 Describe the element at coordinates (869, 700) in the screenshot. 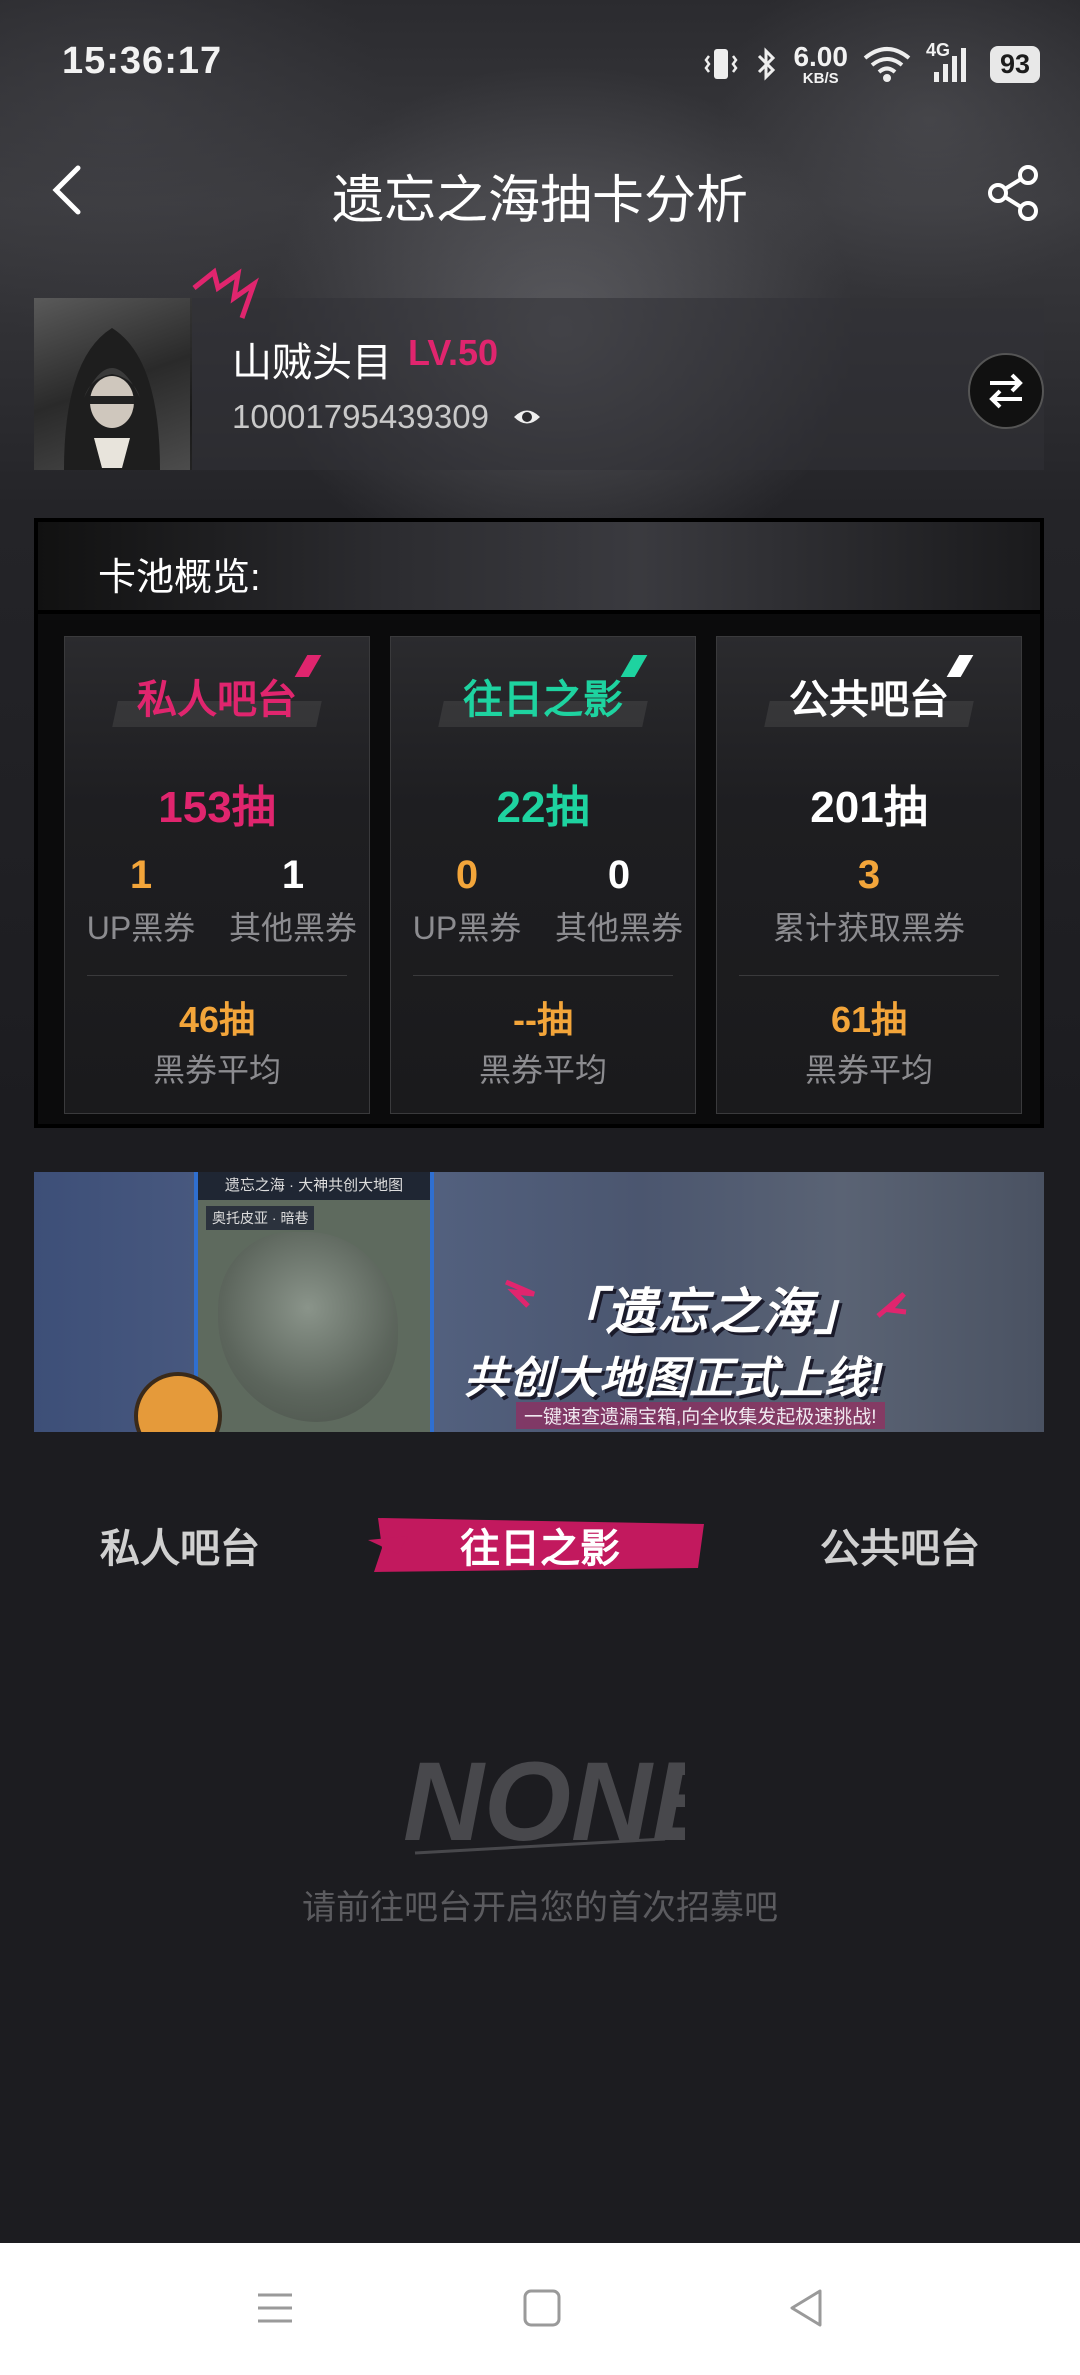

I see `pool-name: 公共吧台` at that location.